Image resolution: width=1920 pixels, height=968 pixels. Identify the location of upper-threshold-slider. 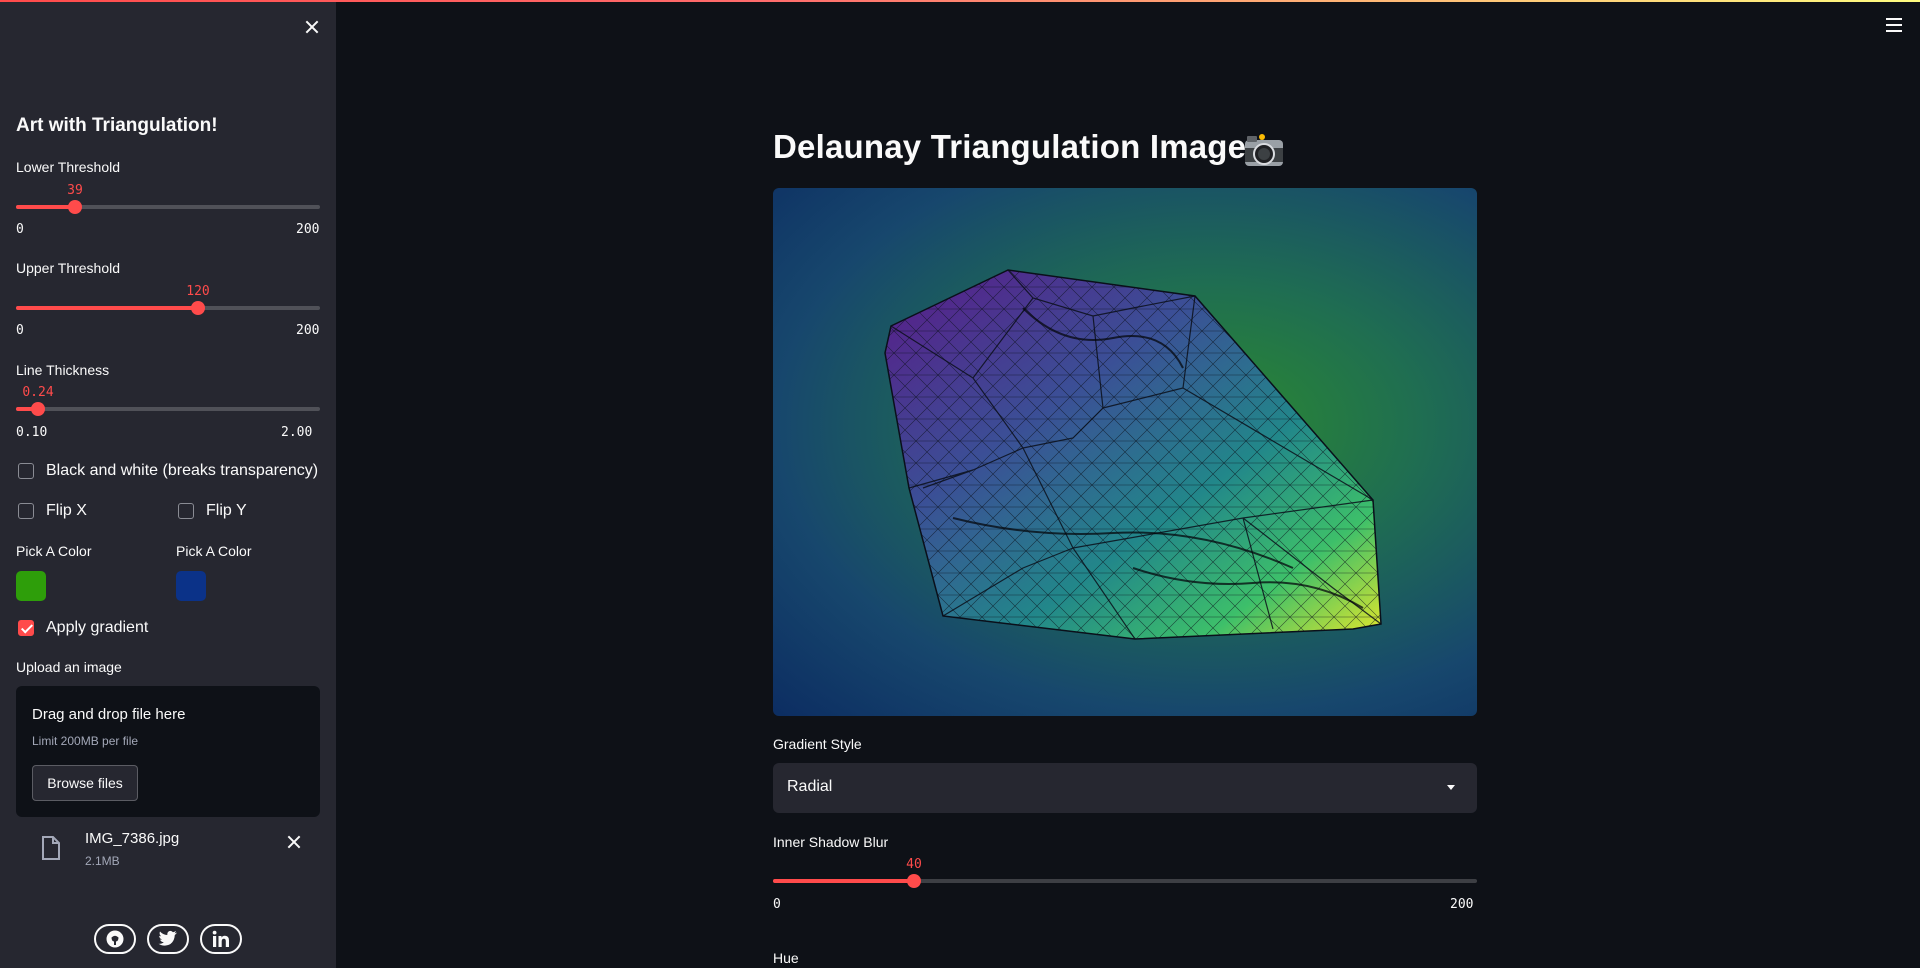
(168, 308).